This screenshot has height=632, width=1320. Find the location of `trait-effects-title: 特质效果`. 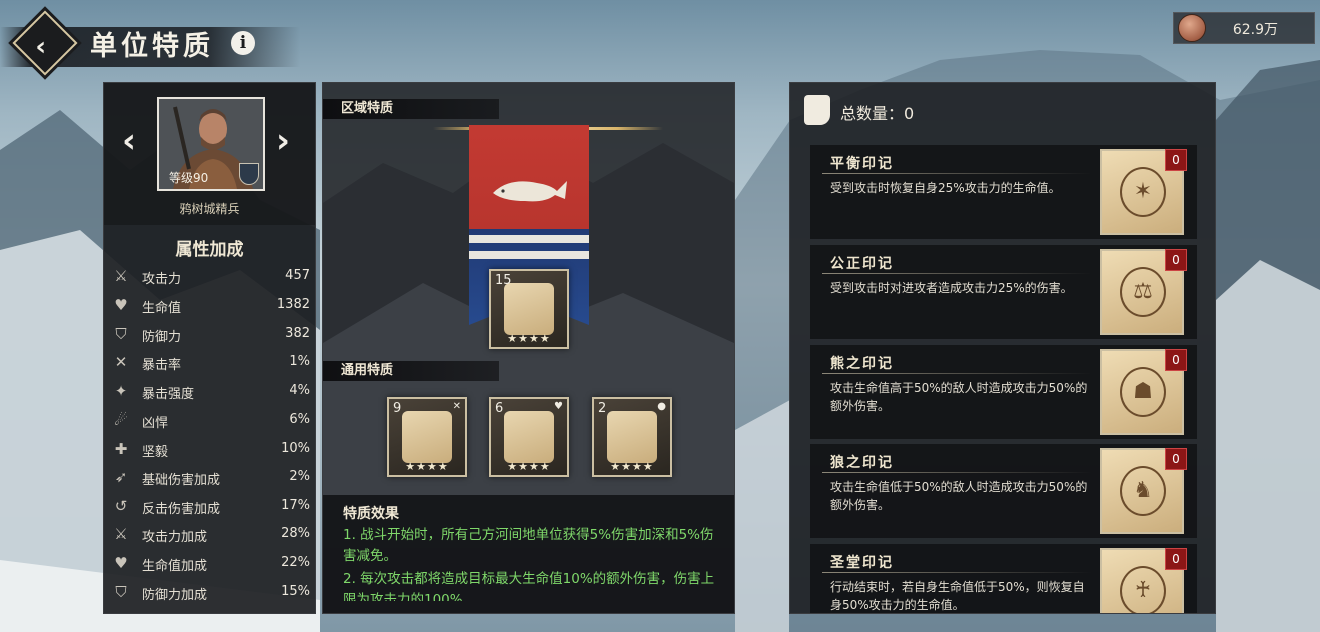

trait-effects-title: 特质效果 is located at coordinates (371, 514).